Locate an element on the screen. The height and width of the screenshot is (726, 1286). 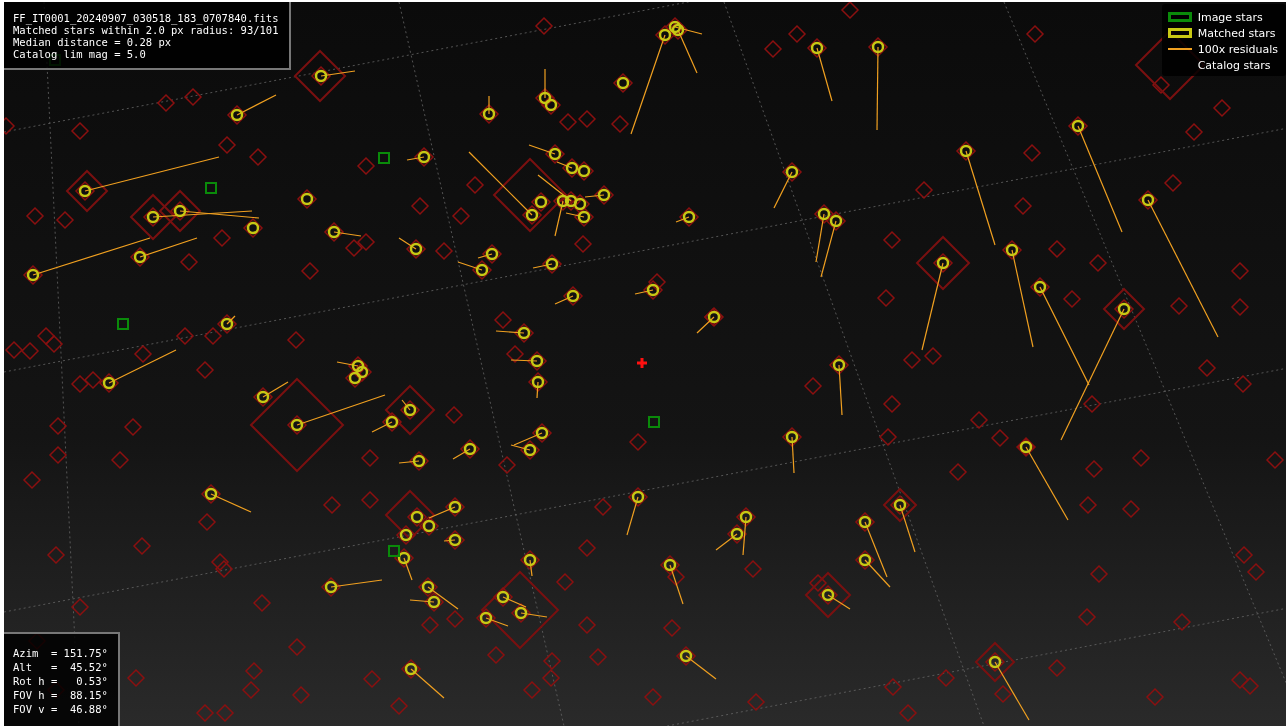
info-text: Matched stars within 2.0 px radius: 93/101 is located at coordinates (146, 30).